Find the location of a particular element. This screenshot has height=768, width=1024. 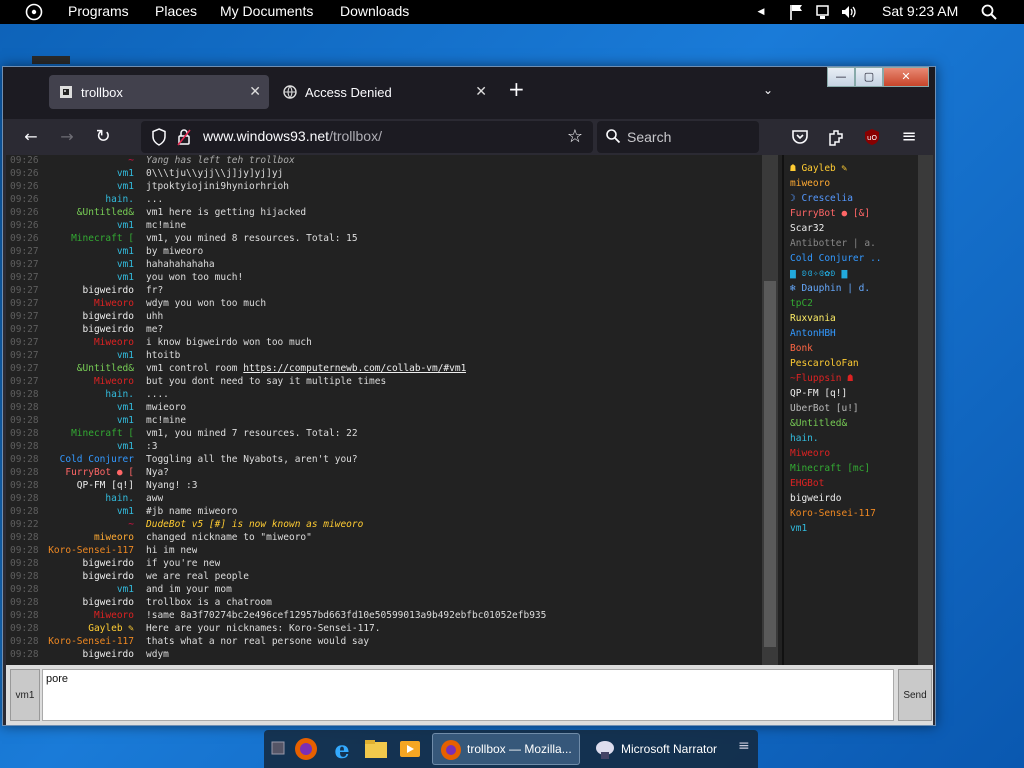

arrow-left-icon: ◀ is located at coordinates (761, 16).